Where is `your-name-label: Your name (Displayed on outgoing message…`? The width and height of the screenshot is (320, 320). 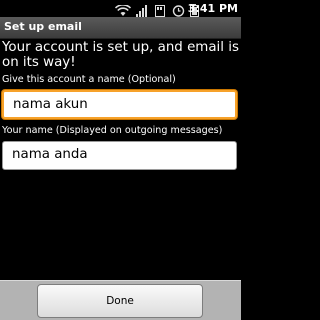 your-name-label: Your name (Displayed on outgoing message… is located at coordinates (112, 130).